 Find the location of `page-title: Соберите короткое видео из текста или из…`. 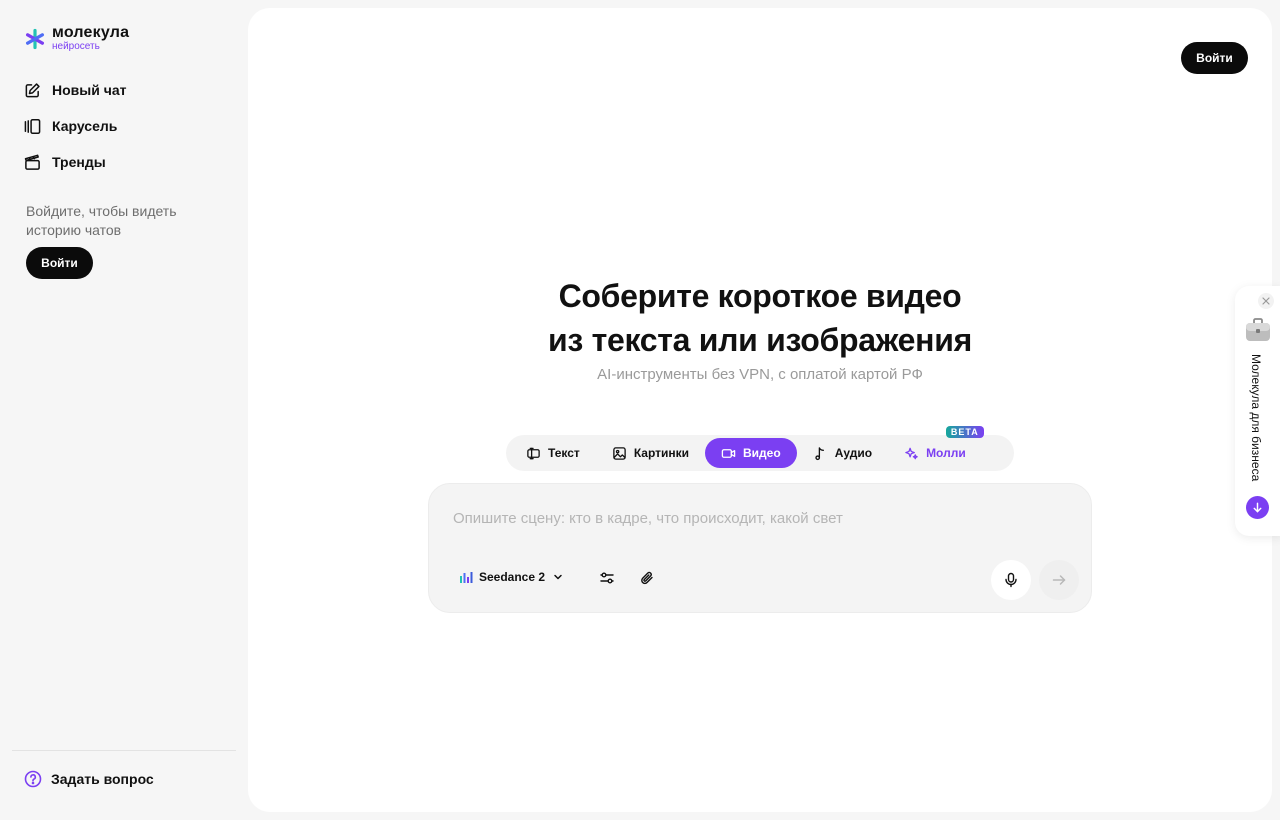

page-title: Соберите короткое видео из текста или из… is located at coordinates (760, 318).